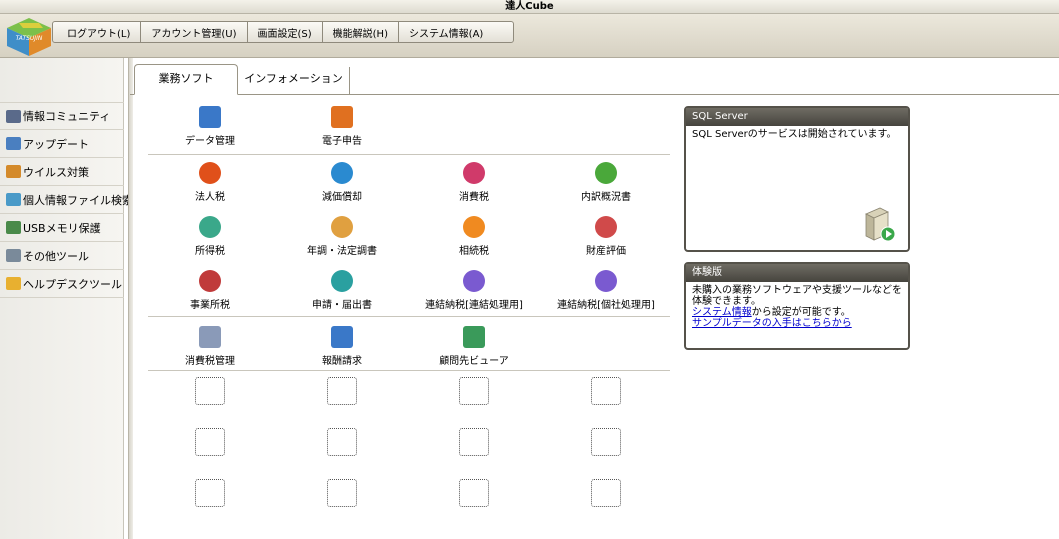 Image resolution: width=1059 pixels, height=539 pixels. I want to click on sidebar-item-usb: USBメモリ保護, so click(62, 228).